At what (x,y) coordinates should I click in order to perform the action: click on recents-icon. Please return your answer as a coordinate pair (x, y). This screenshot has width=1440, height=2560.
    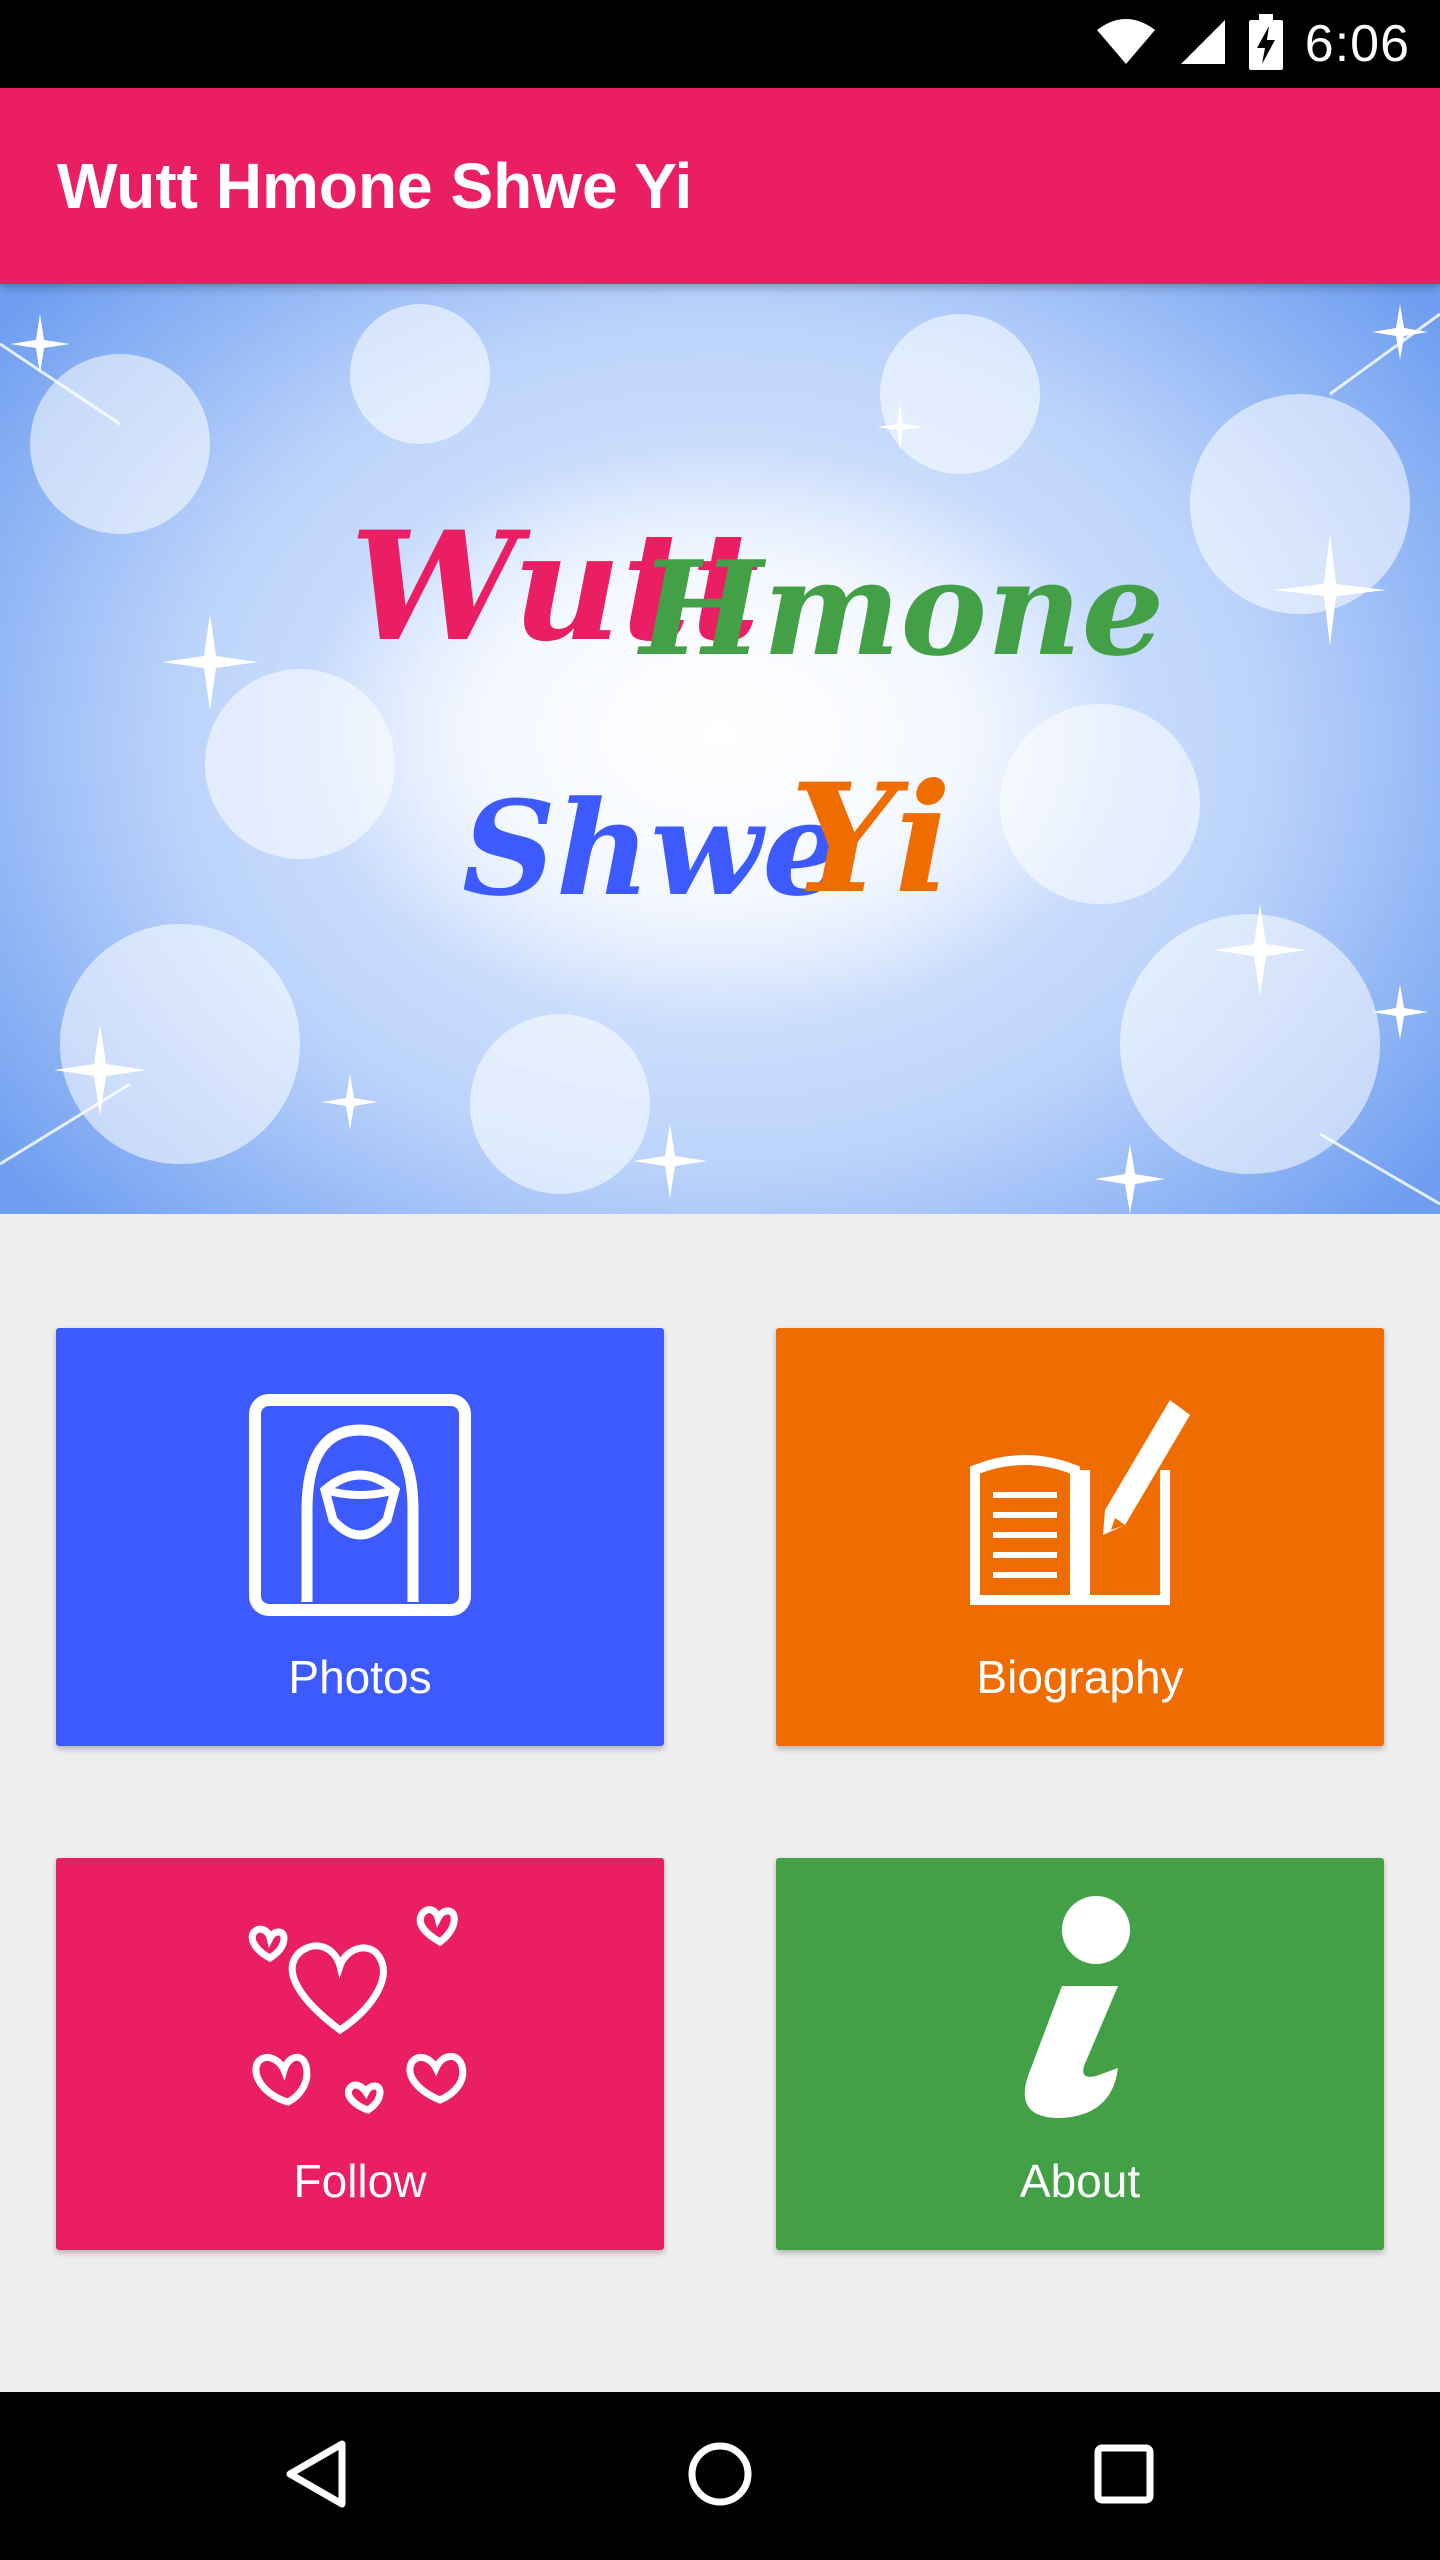
    Looking at the image, I should click on (1124, 2476).